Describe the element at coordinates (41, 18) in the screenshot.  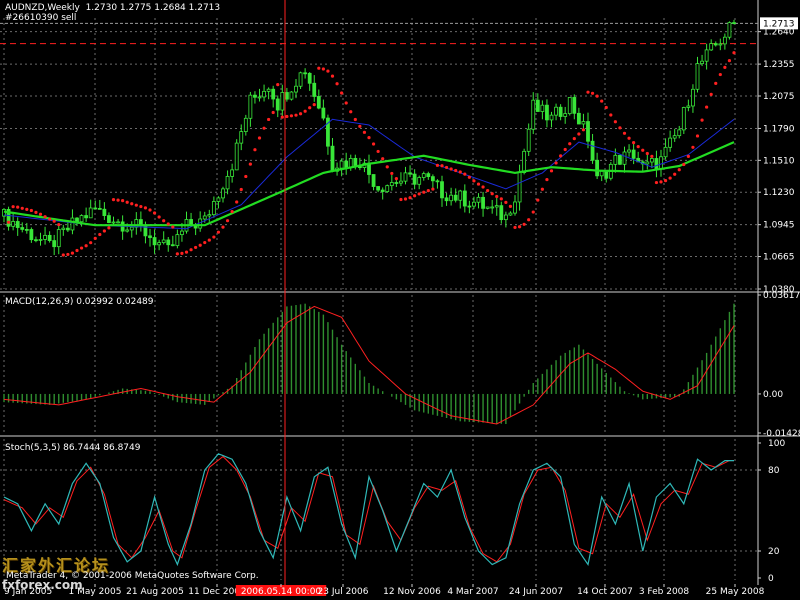
I see `order-label: #26610390 sell` at that location.